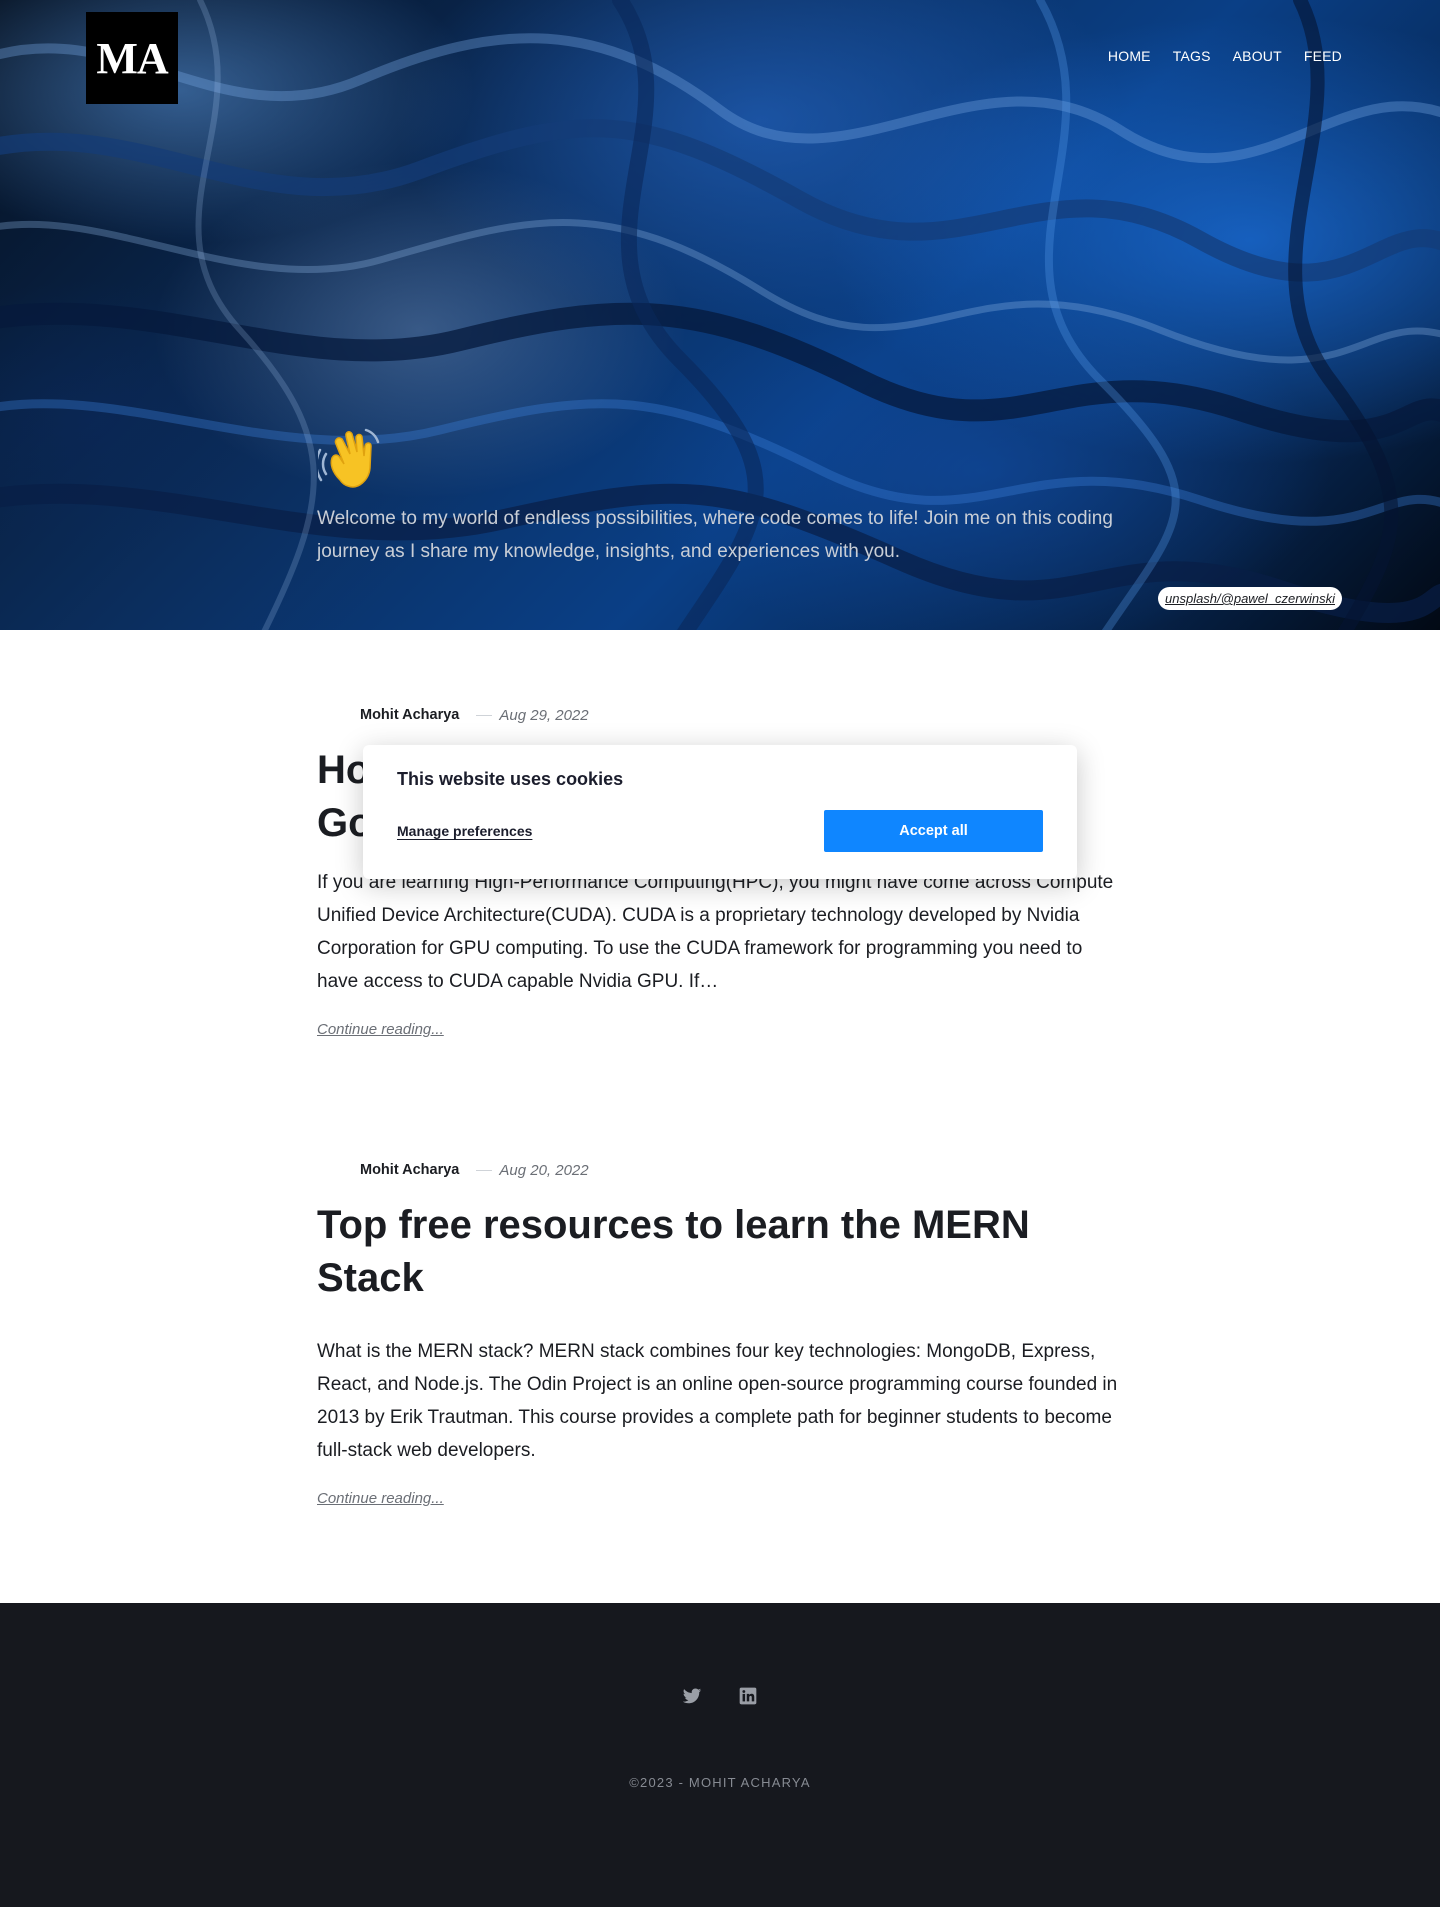 The height and width of the screenshot is (1910, 1440). I want to click on post-meta: Mohit Acharya Aug 29, 2022, so click(720, 715).